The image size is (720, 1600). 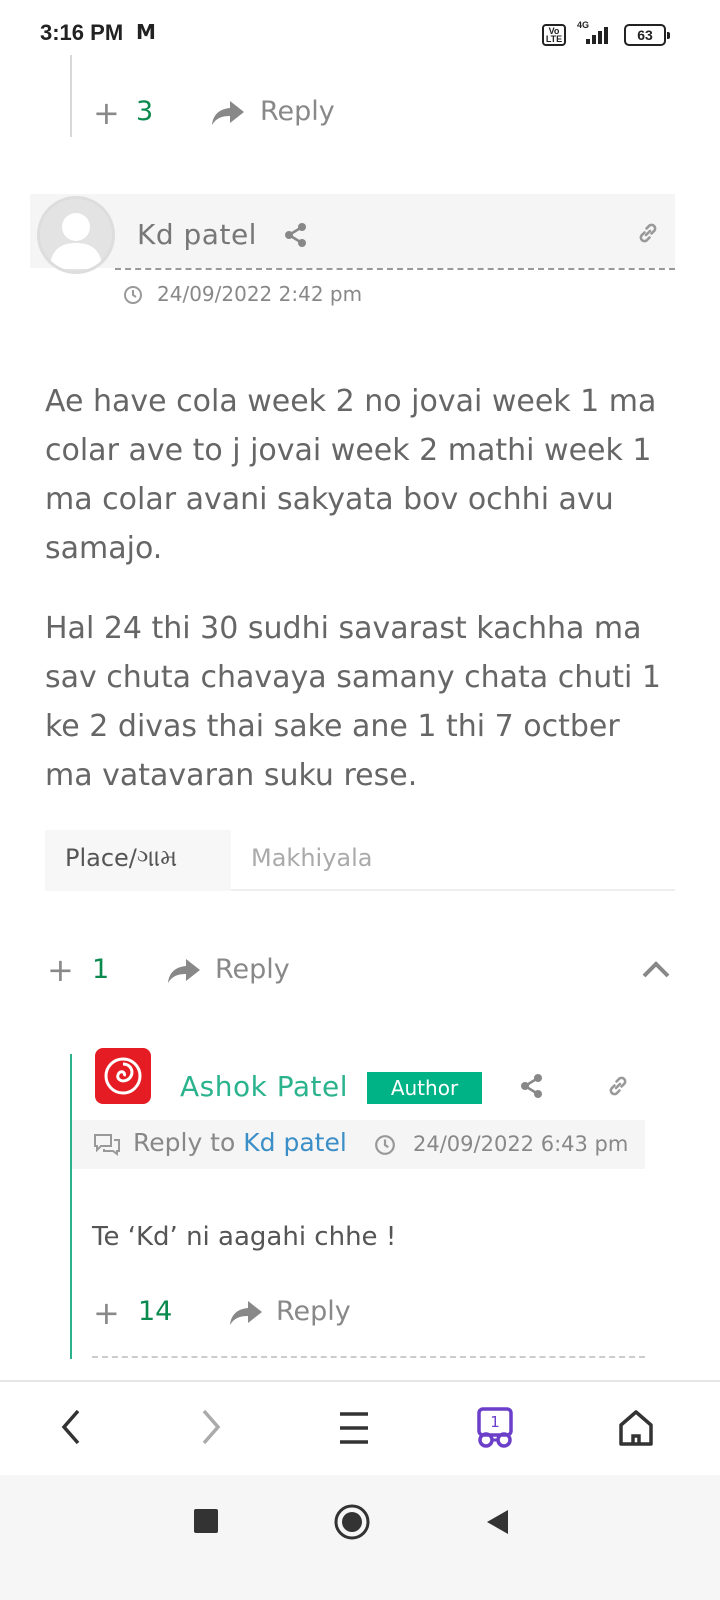 I want to click on browser-toolbar: 1, so click(x=360, y=1427).